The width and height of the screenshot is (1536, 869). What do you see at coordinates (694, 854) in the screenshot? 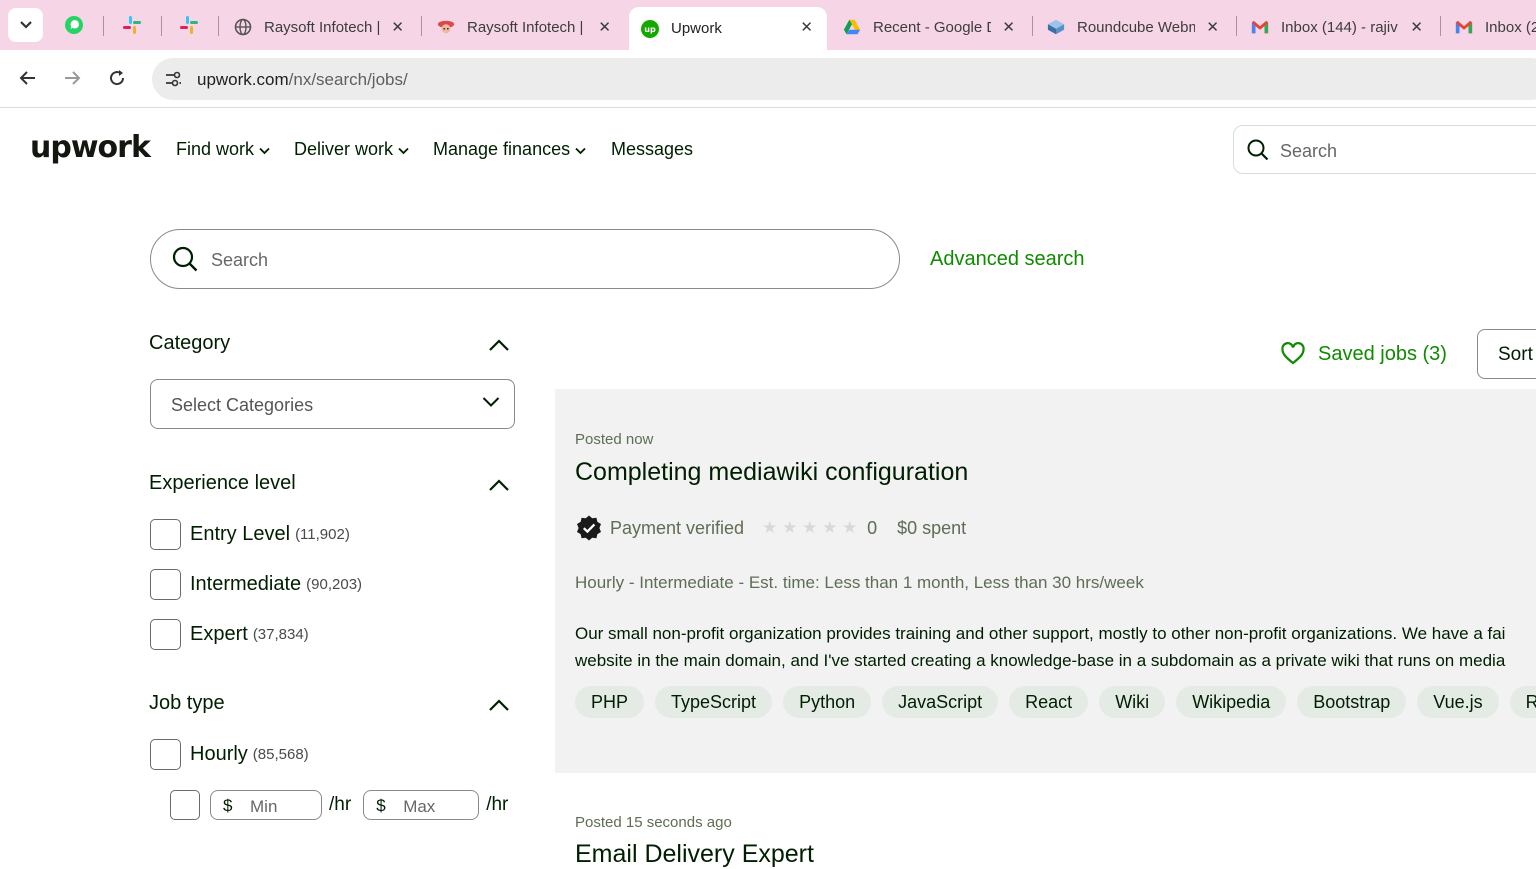
I see `job-title: Email Delivery Expert` at bounding box center [694, 854].